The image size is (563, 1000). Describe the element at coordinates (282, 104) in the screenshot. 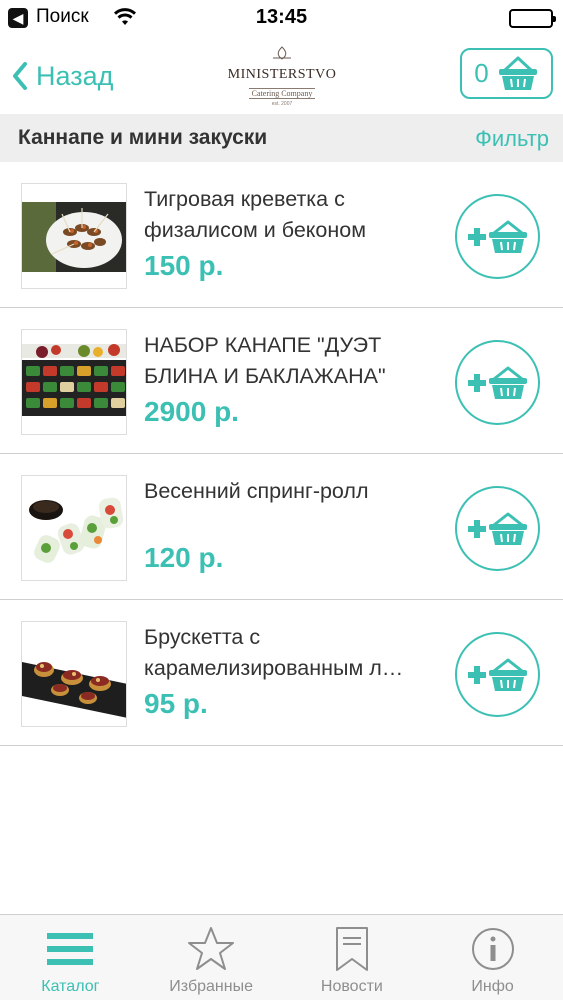

I see `logo-established: est. 2007` at that location.